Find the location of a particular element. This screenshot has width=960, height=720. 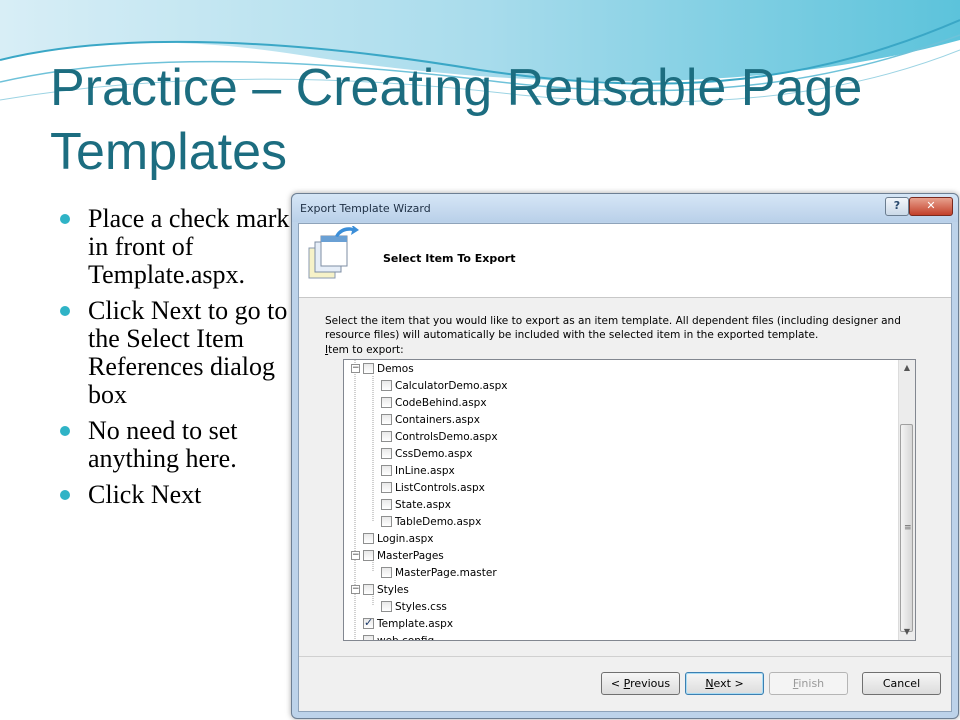

tree-vertical-scrollbar: ▲ ≡ ▼ is located at coordinates (906, 500).